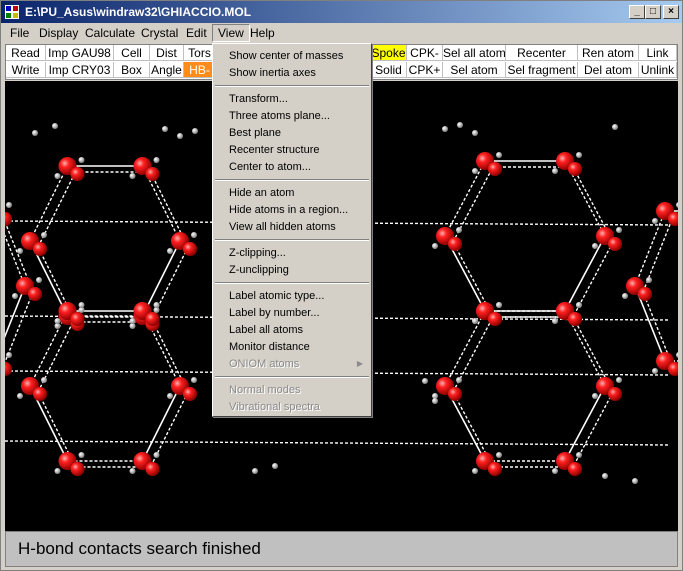 This screenshot has width=683, height=571. I want to click on menu-item-recenter-structure: Recenter structure, so click(274, 150).